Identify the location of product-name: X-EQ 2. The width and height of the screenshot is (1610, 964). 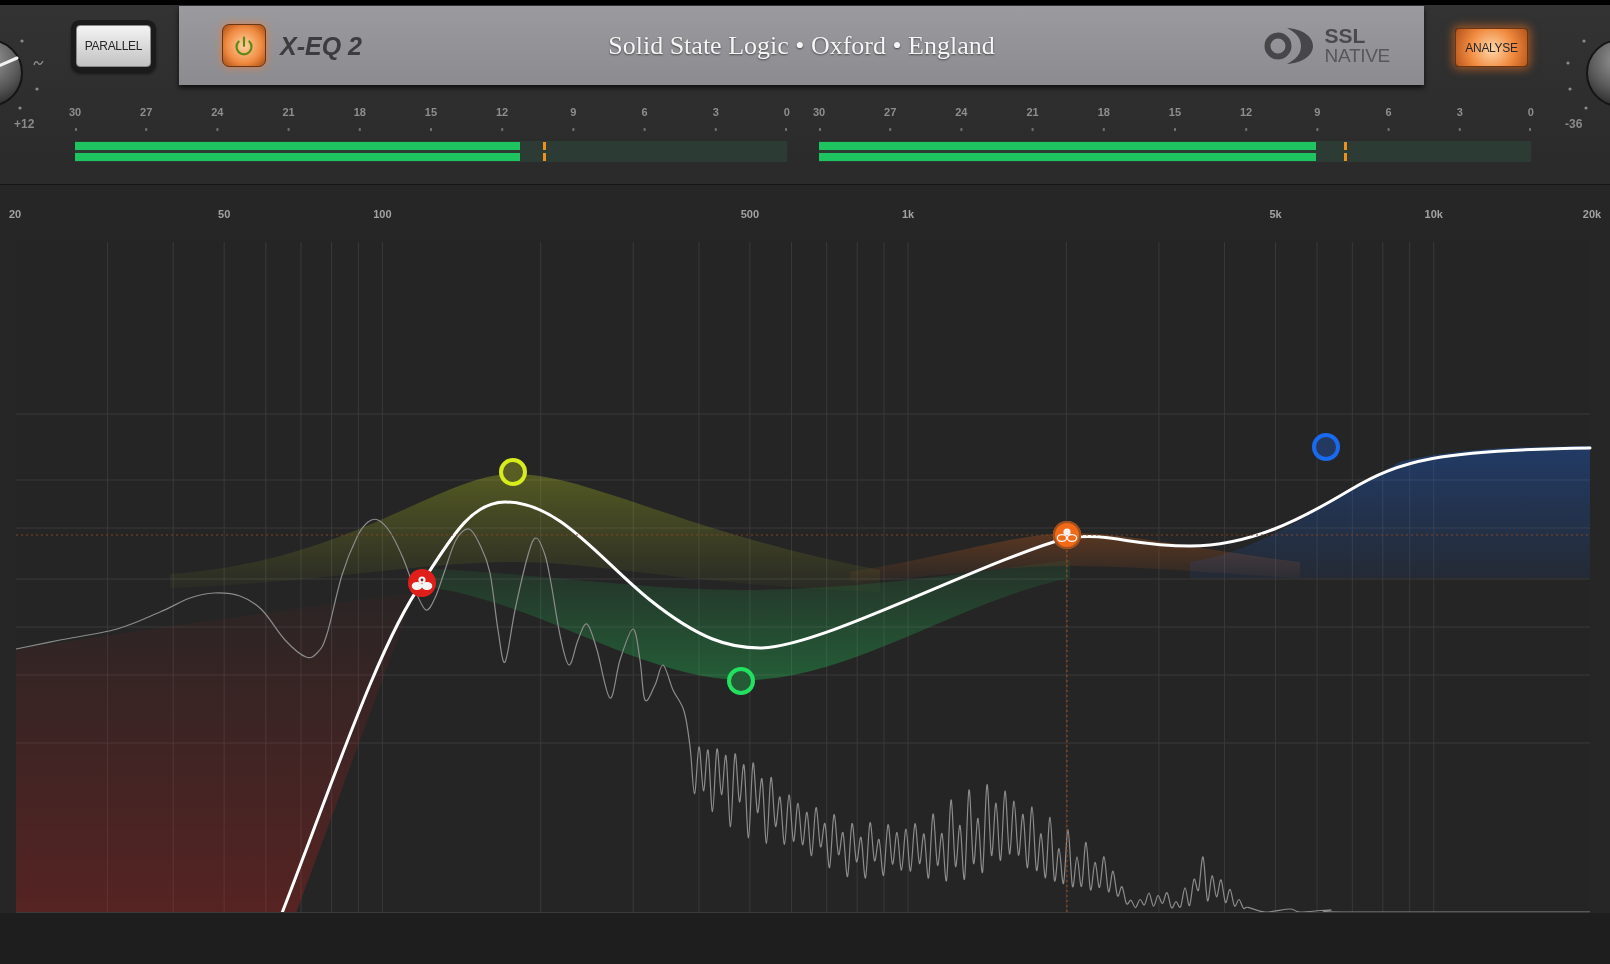
(321, 45).